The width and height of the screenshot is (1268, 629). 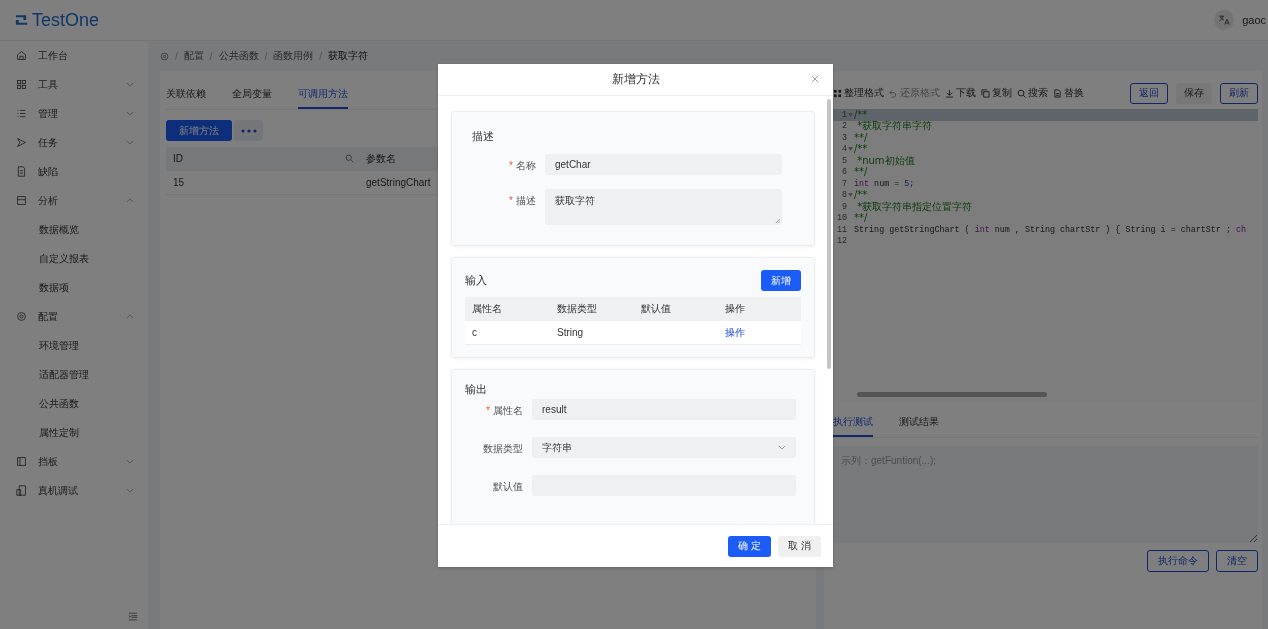 I want to click on sidebar-item: 管理, so click(x=74, y=113).